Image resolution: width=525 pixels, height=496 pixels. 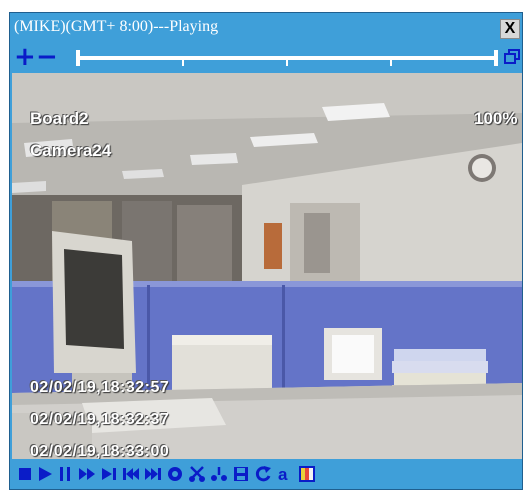 I want to click on timeline-track, so click(x=287, y=61).